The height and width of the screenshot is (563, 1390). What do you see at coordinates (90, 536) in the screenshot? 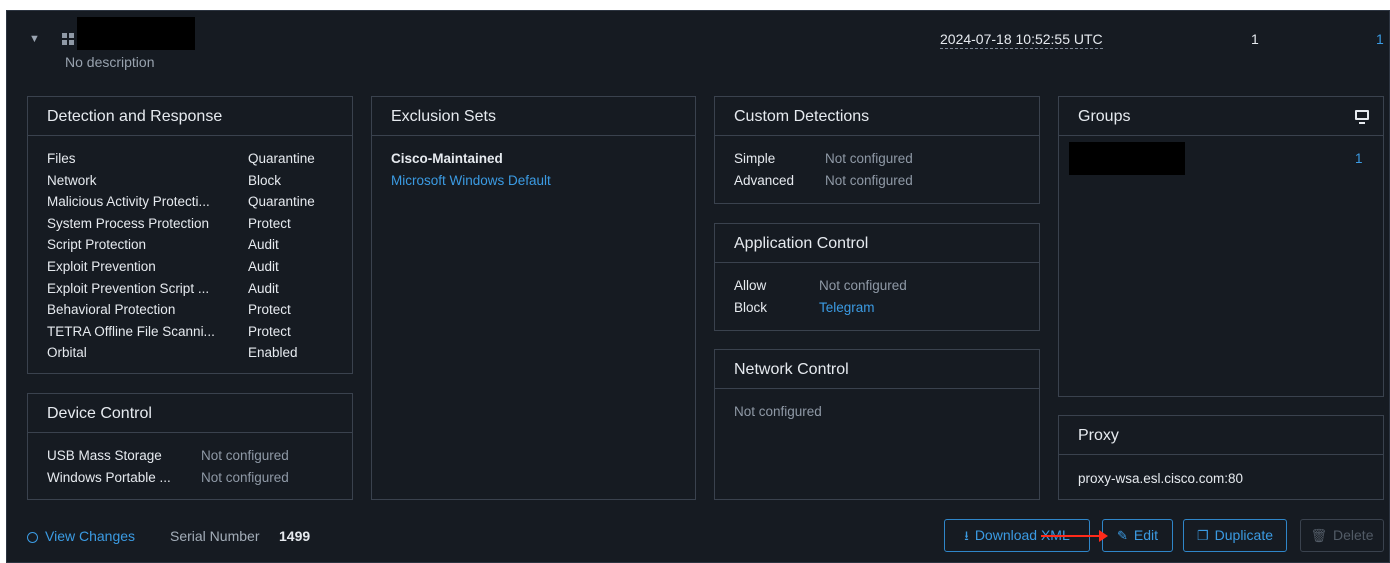
I see `view-changes-label: View Changes` at bounding box center [90, 536].